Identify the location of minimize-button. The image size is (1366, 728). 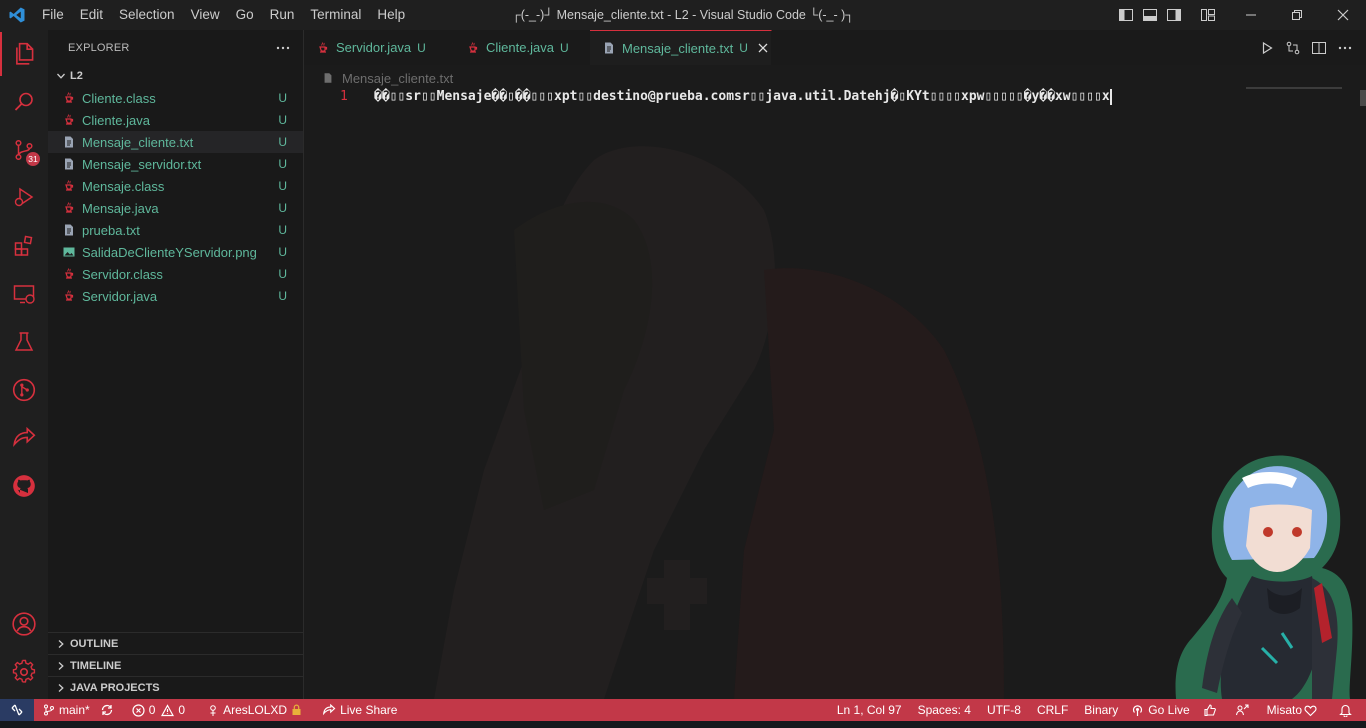
(1251, 15).